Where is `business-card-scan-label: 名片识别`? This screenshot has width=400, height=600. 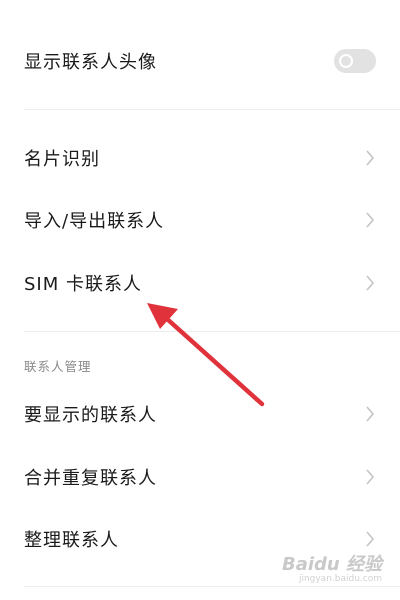 business-card-scan-label: 名片识别 is located at coordinates (62, 159).